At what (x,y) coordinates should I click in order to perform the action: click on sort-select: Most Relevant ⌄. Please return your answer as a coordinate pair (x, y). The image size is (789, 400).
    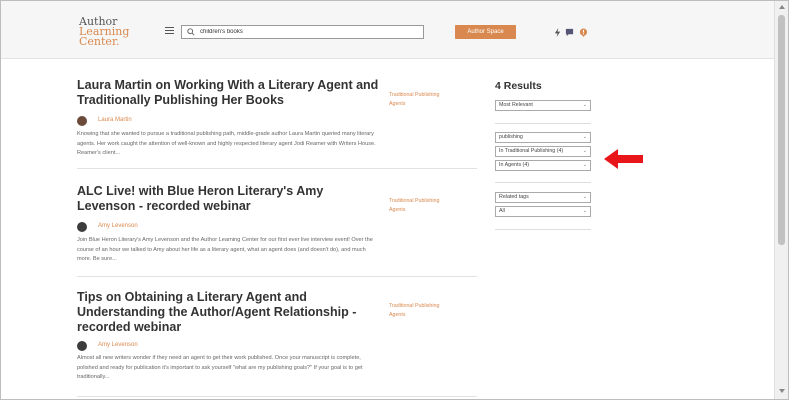
    Looking at the image, I should click on (543, 105).